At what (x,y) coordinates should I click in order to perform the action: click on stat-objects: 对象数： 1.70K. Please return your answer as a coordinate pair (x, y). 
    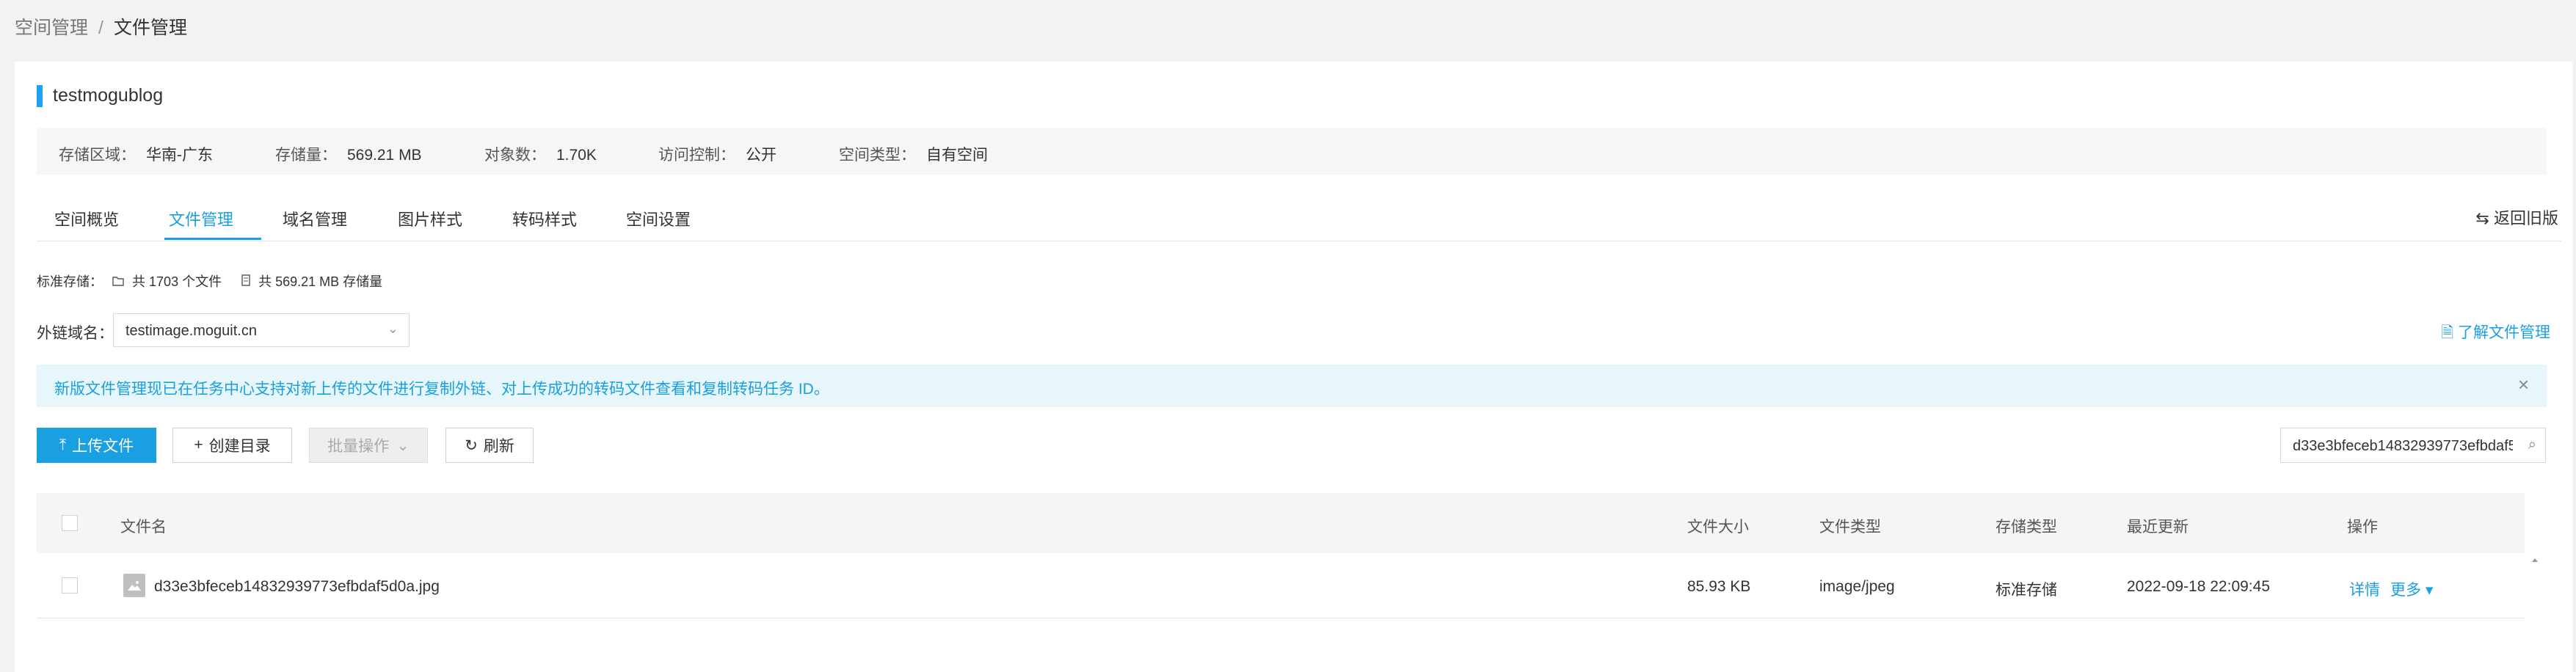
    Looking at the image, I should click on (540, 155).